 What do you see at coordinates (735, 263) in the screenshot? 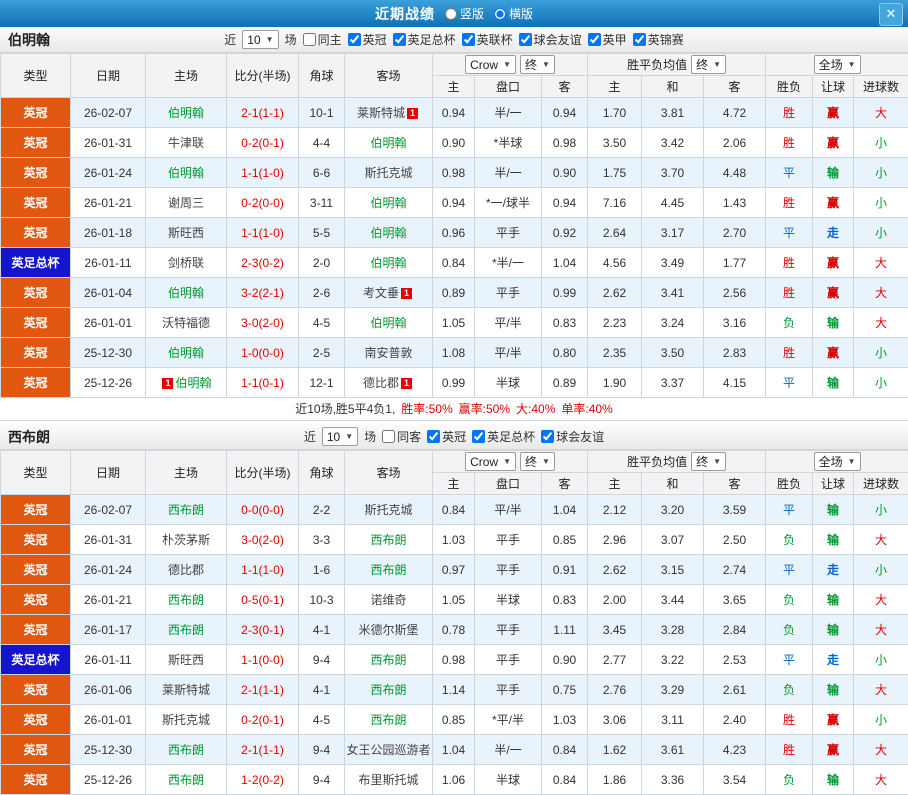
I see `avg-lose-cell: 1.77` at bounding box center [735, 263].